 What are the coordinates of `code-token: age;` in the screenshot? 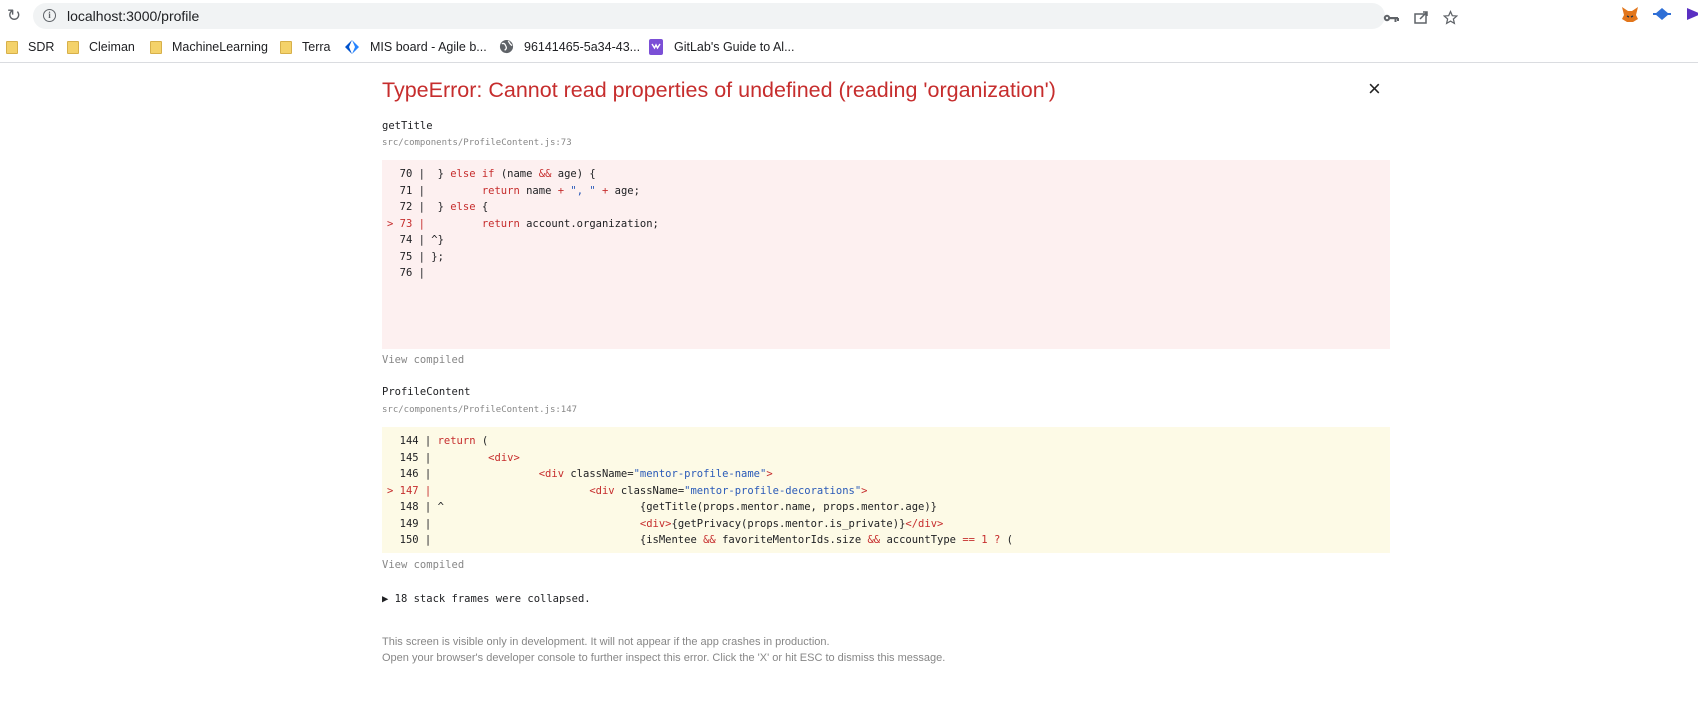 It's located at (624, 190).